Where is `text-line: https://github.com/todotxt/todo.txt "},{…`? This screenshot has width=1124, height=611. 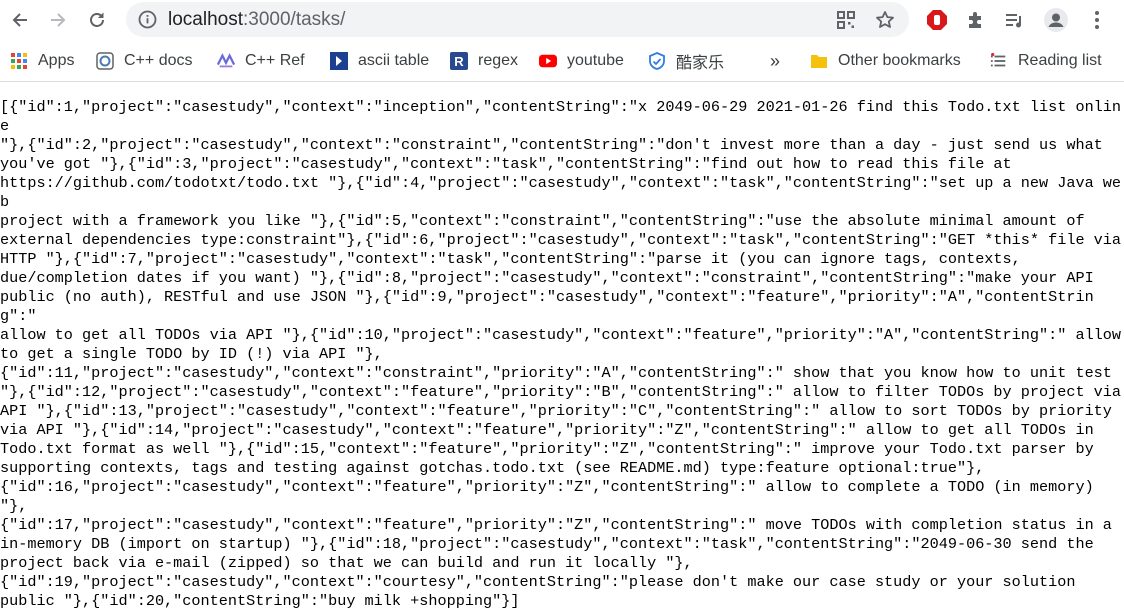 text-line: https://github.com/todotxt/todo.txt "},{… is located at coordinates (561, 192).